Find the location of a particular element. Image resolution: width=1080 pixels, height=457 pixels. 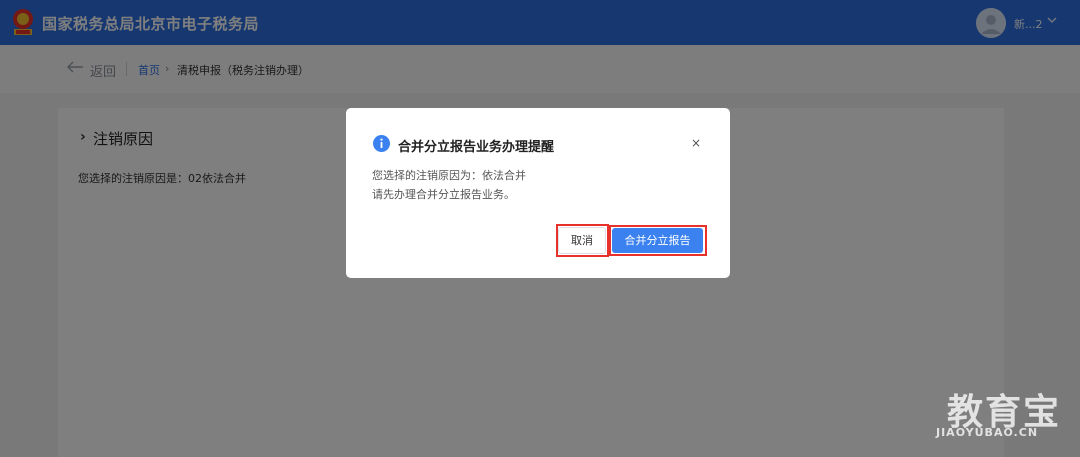

info-icon is located at coordinates (381, 143).